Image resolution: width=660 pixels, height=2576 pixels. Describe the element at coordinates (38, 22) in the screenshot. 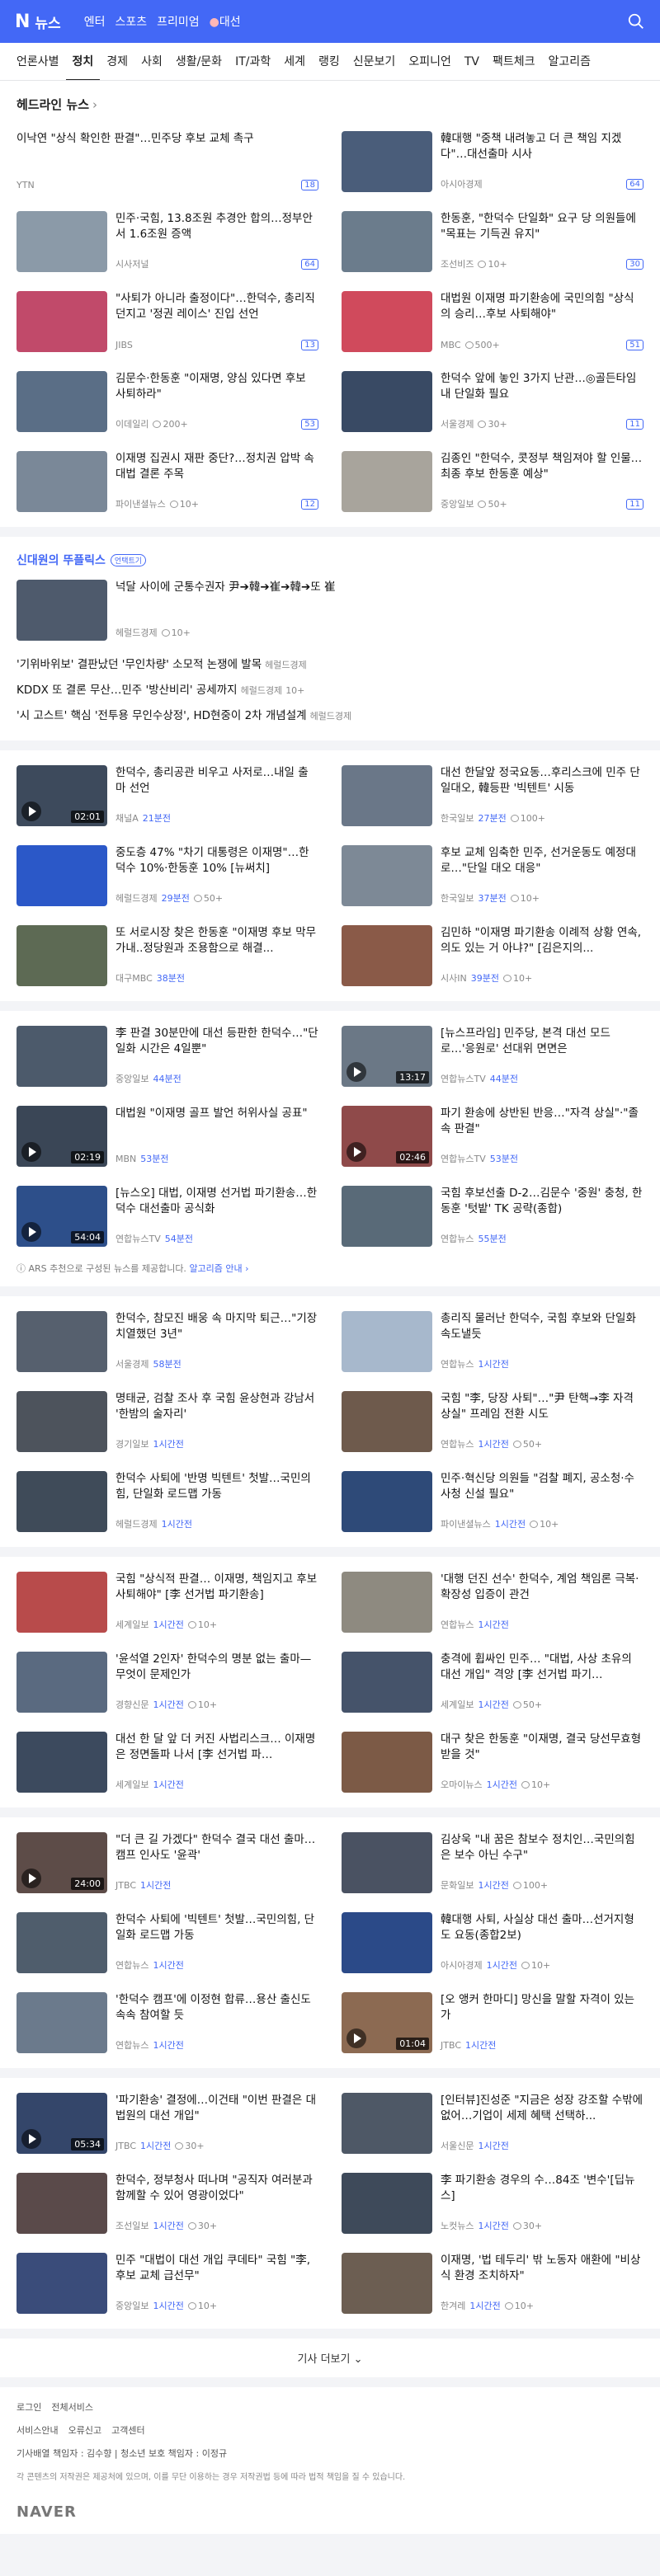

I see `naver-news-logo: N 뉴스` at that location.